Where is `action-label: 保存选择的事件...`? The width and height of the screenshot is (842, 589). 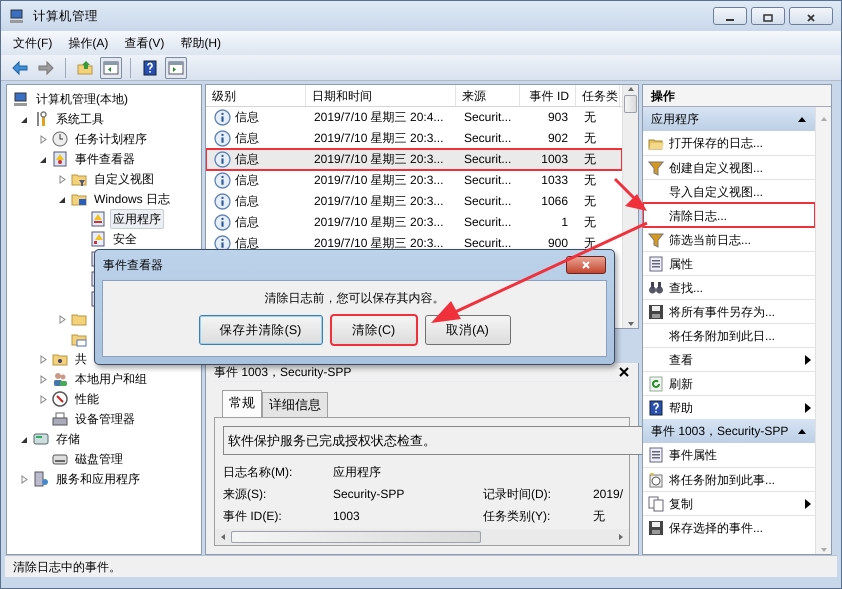 action-label: 保存选择的事件... is located at coordinates (716, 528).